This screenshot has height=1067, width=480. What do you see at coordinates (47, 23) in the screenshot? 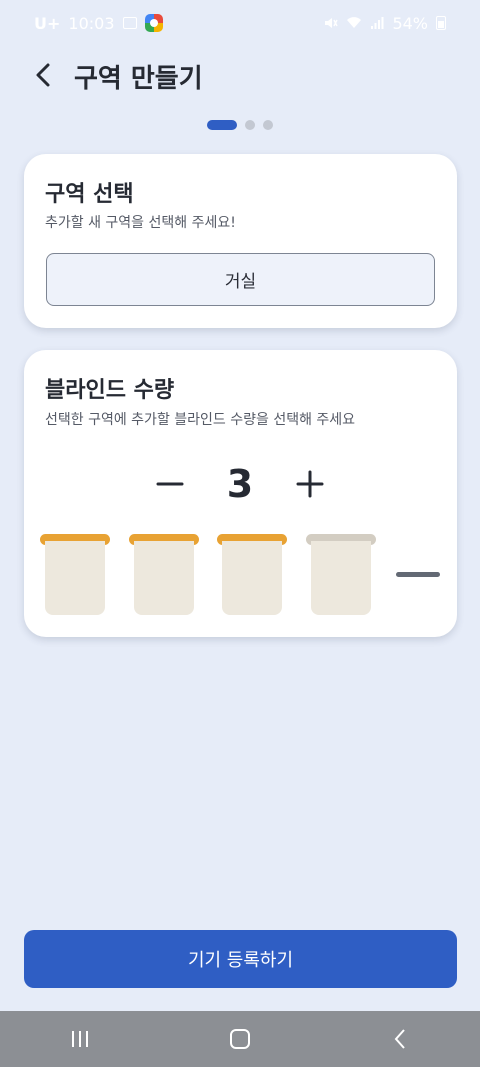
I see `carrier-label: U+` at bounding box center [47, 23].